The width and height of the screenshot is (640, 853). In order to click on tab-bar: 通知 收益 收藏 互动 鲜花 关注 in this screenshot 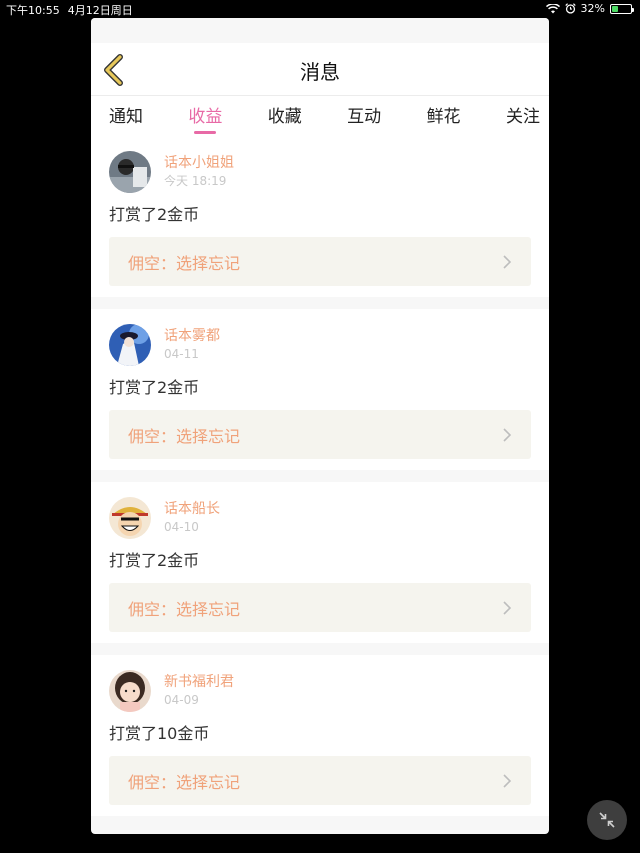, I will do `click(320, 116)`.